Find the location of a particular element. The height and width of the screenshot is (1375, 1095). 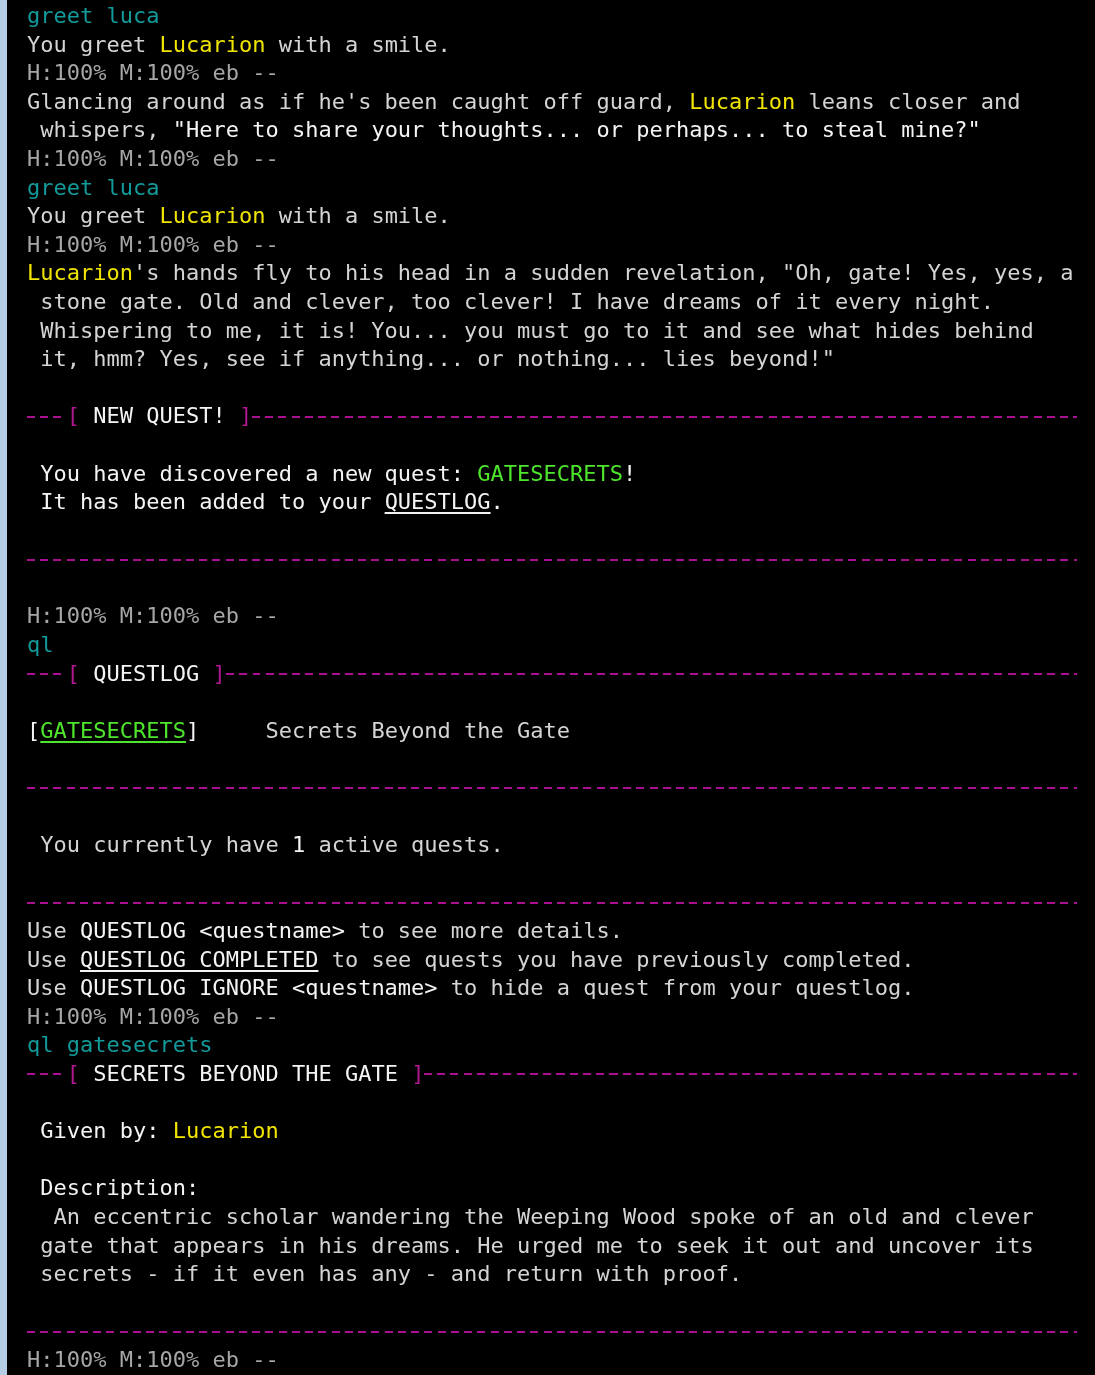

command-echo: ql gatesecrets is located at coordinates (120, 1045).